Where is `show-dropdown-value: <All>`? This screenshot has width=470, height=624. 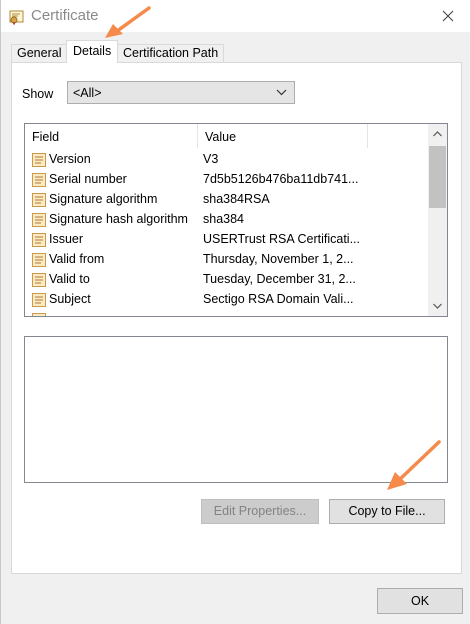
show-dropdown-value: <All> is located at coordinates (87, 93).